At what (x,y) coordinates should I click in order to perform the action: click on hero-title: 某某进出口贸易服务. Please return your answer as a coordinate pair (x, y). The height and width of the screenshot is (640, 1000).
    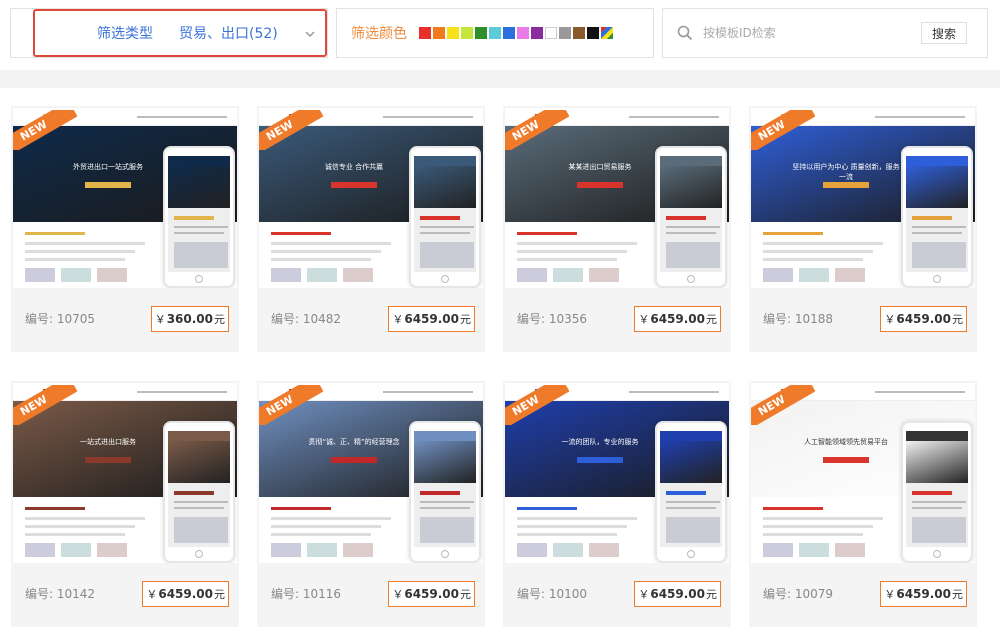
    Looking at the image, I should click on (600, 167).